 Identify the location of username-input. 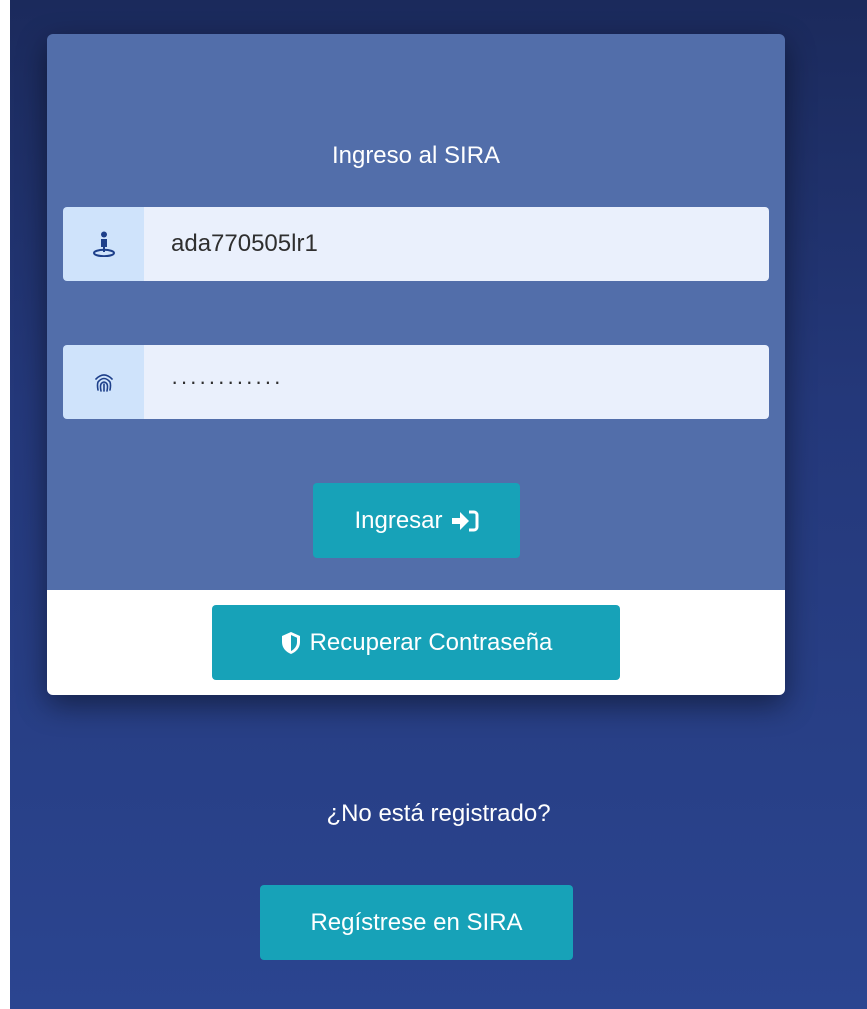
(456, 244).